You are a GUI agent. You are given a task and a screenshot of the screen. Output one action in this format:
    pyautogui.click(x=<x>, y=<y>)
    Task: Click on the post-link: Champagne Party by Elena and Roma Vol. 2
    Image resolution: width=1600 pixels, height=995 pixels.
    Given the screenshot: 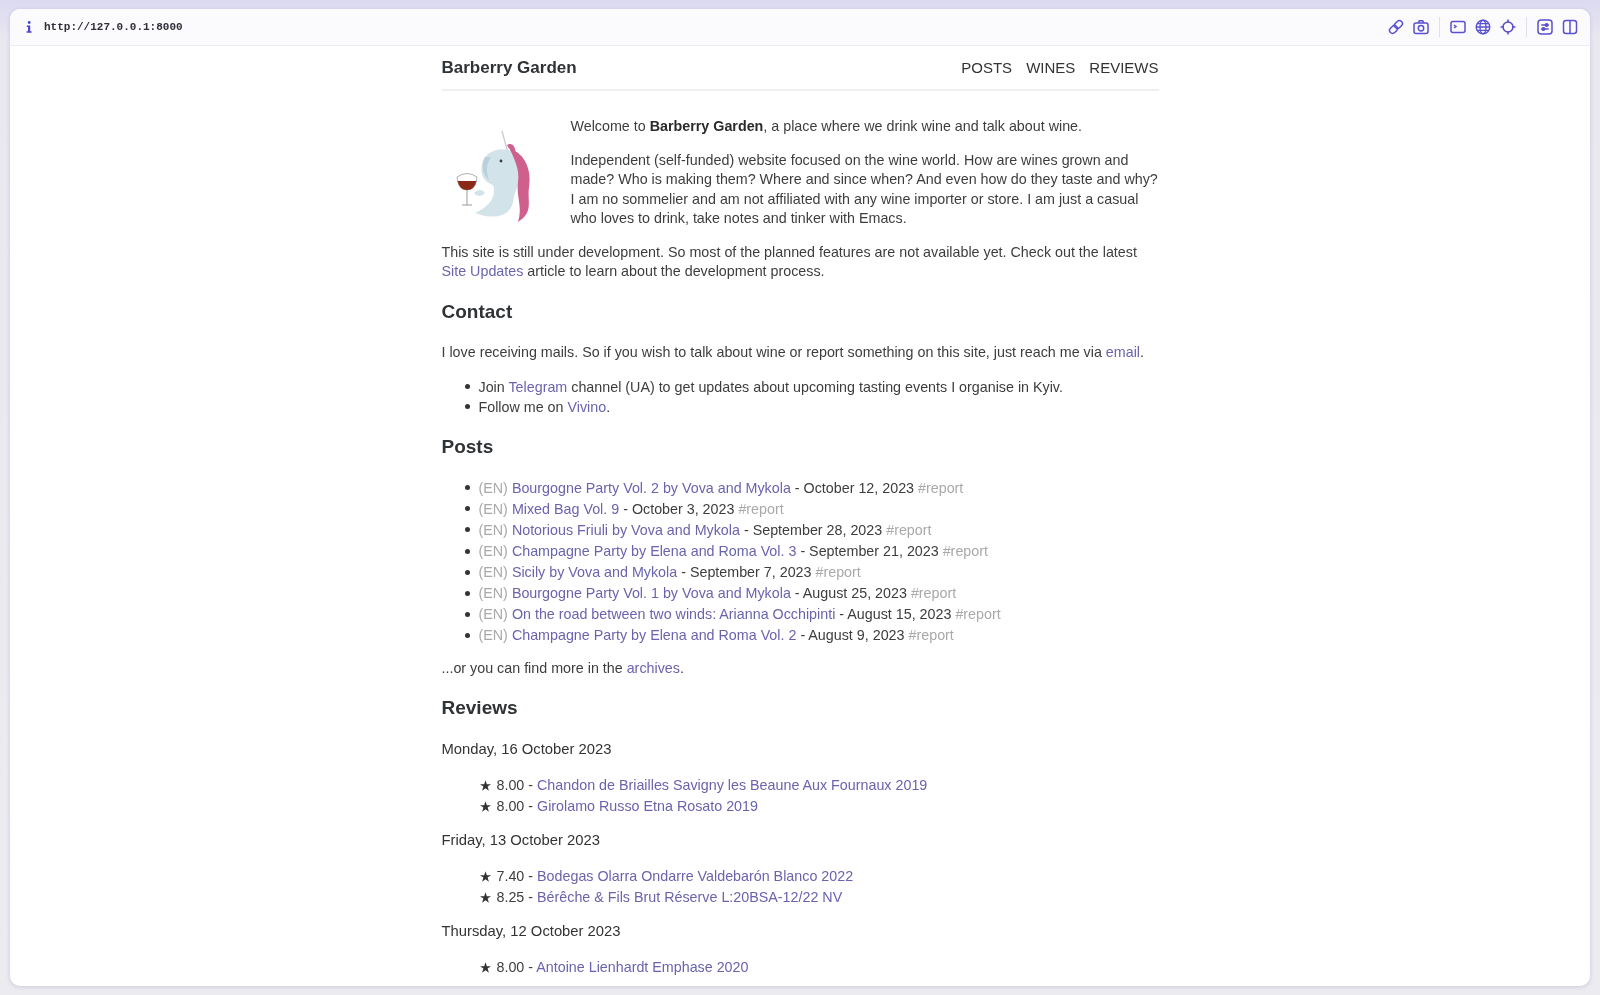 What is the action you would take?
    pyautogui.click(x=654, y=635)
    